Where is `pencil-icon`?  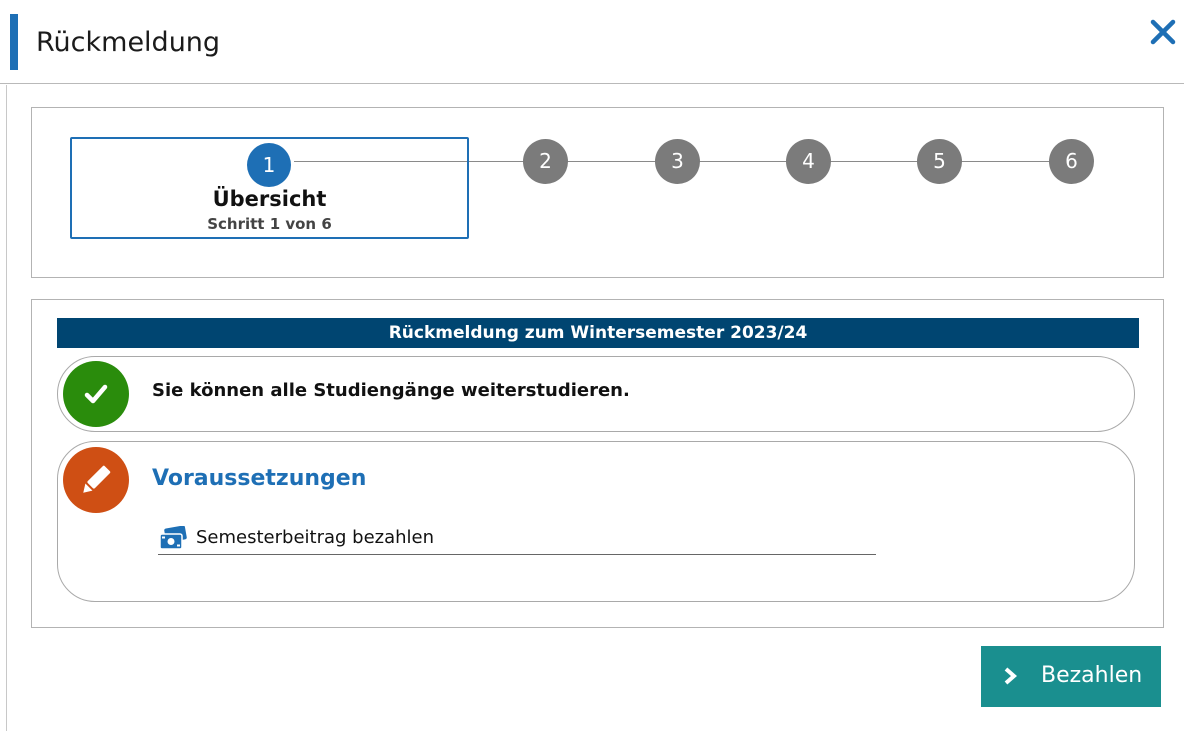
pencil-icon is located at coordinates (97, 479).